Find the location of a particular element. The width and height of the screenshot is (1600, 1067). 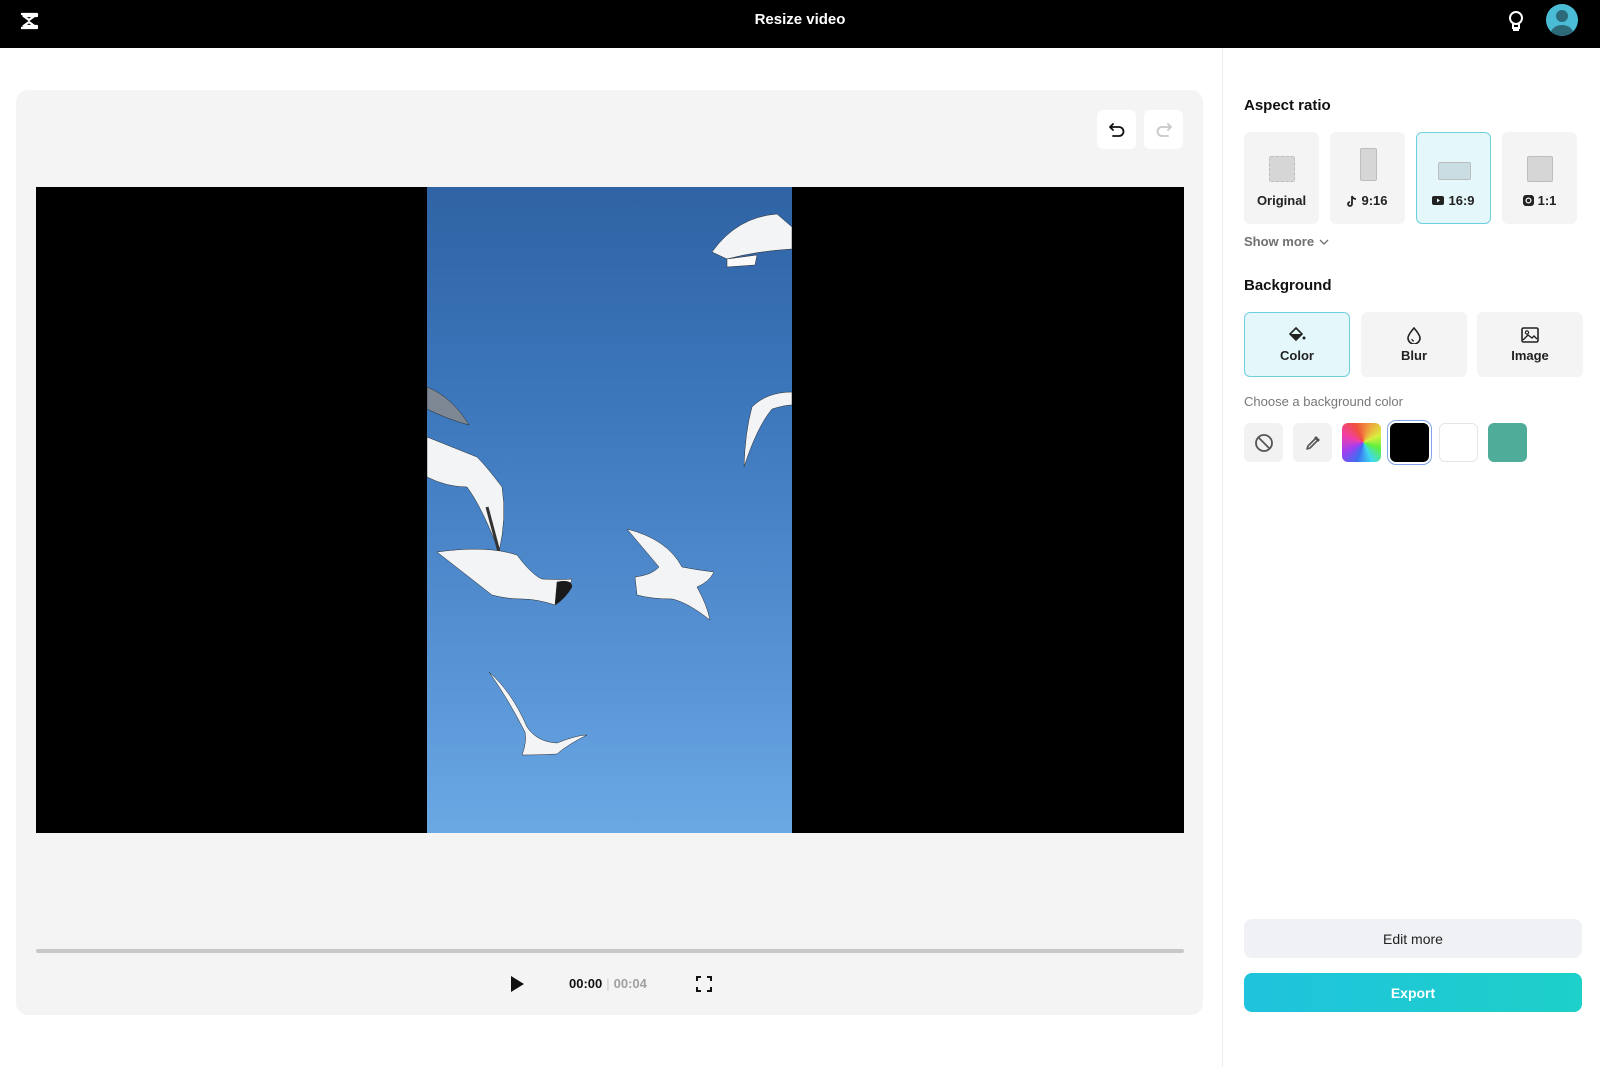

edit-more-button: Edit more is located at coordinates (1413, 938).